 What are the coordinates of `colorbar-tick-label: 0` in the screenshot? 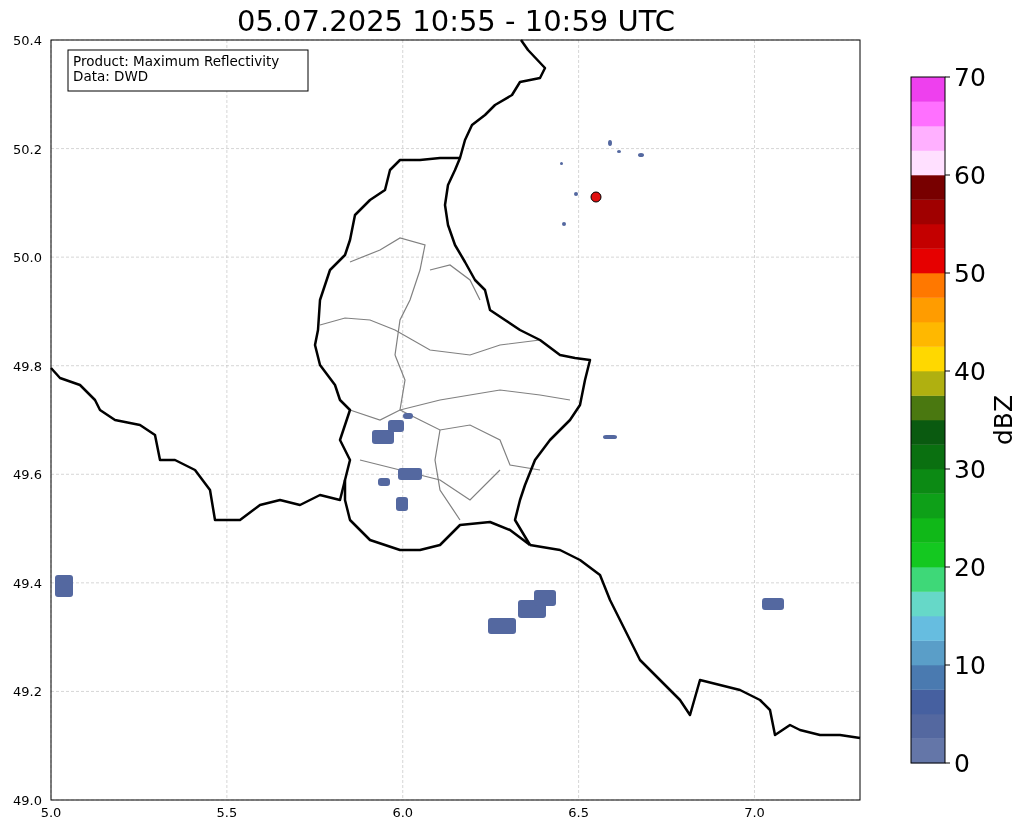 It's located at (962, 763).